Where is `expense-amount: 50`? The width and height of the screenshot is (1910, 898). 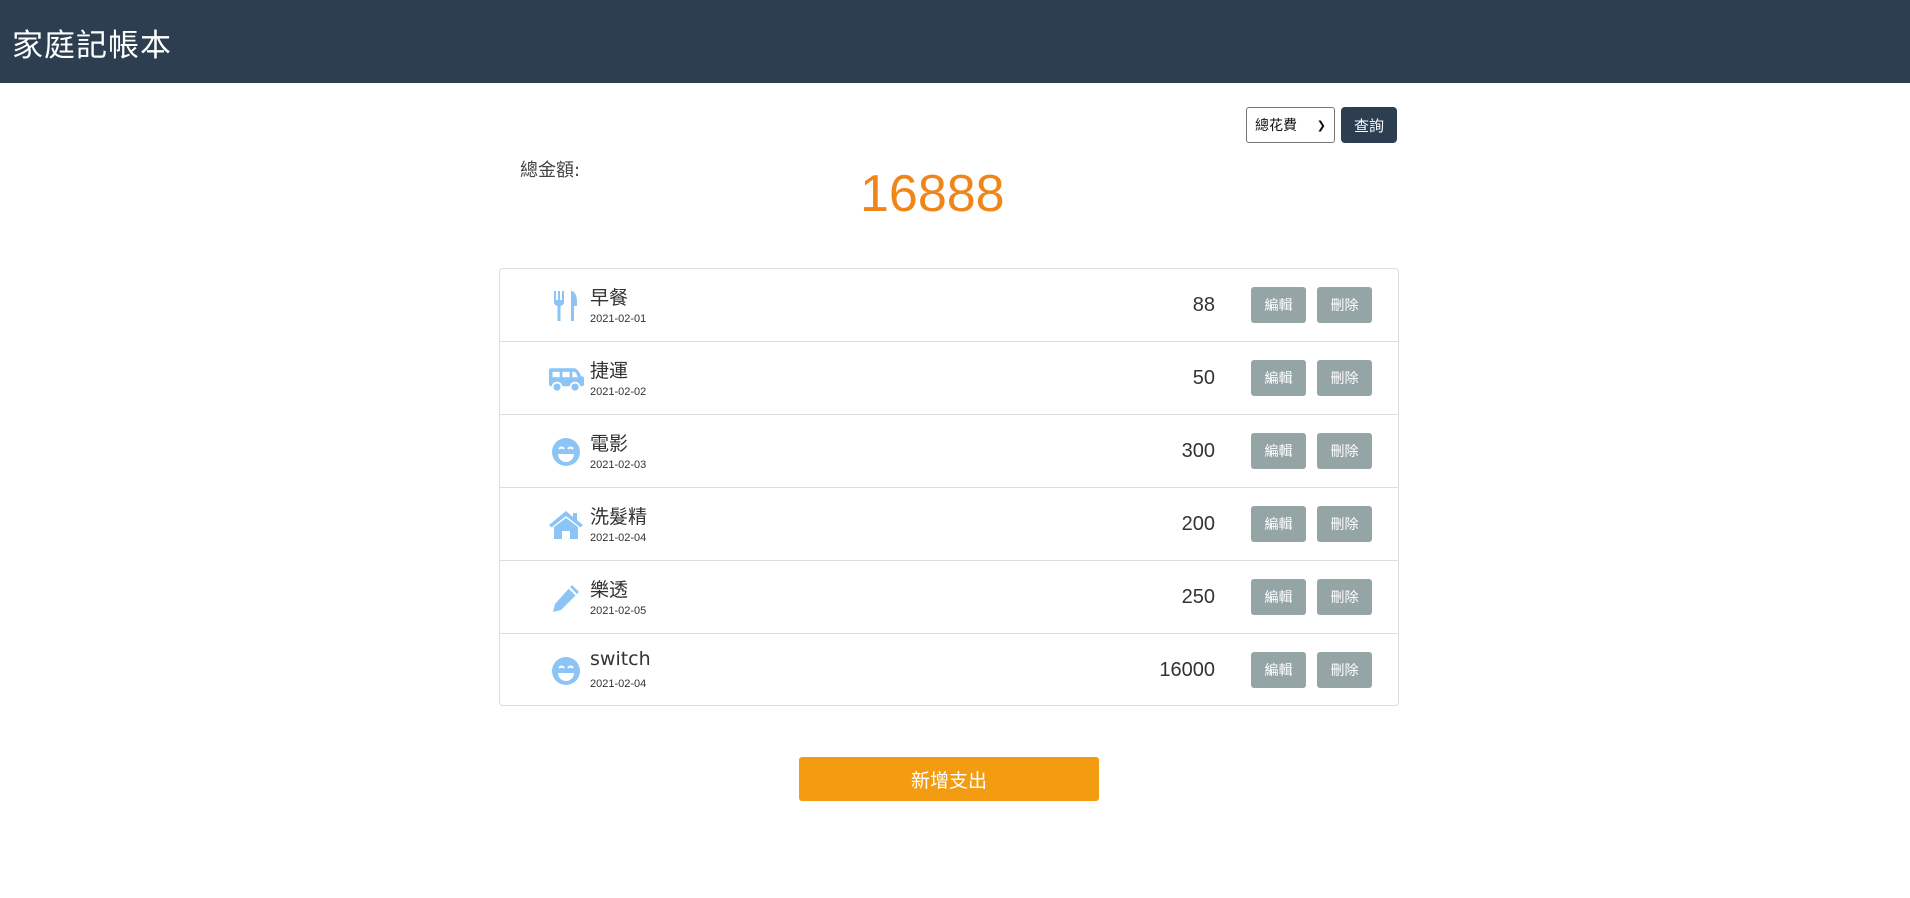 expense-amount: 50 is located at coordinates (1203, 378).